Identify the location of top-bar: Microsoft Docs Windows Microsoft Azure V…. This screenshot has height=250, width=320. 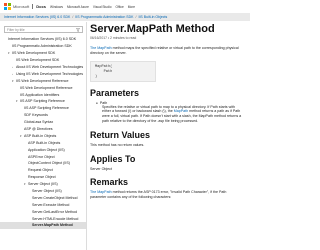
(125, 6).